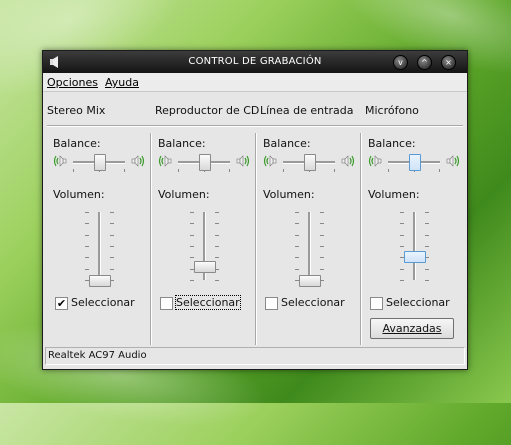 This screenshot has height=445, width=511. What do you see at coordinates (122, 82) in the screenshot?
I see `menu-help: Ayuda` at bounding box center [122, 82].